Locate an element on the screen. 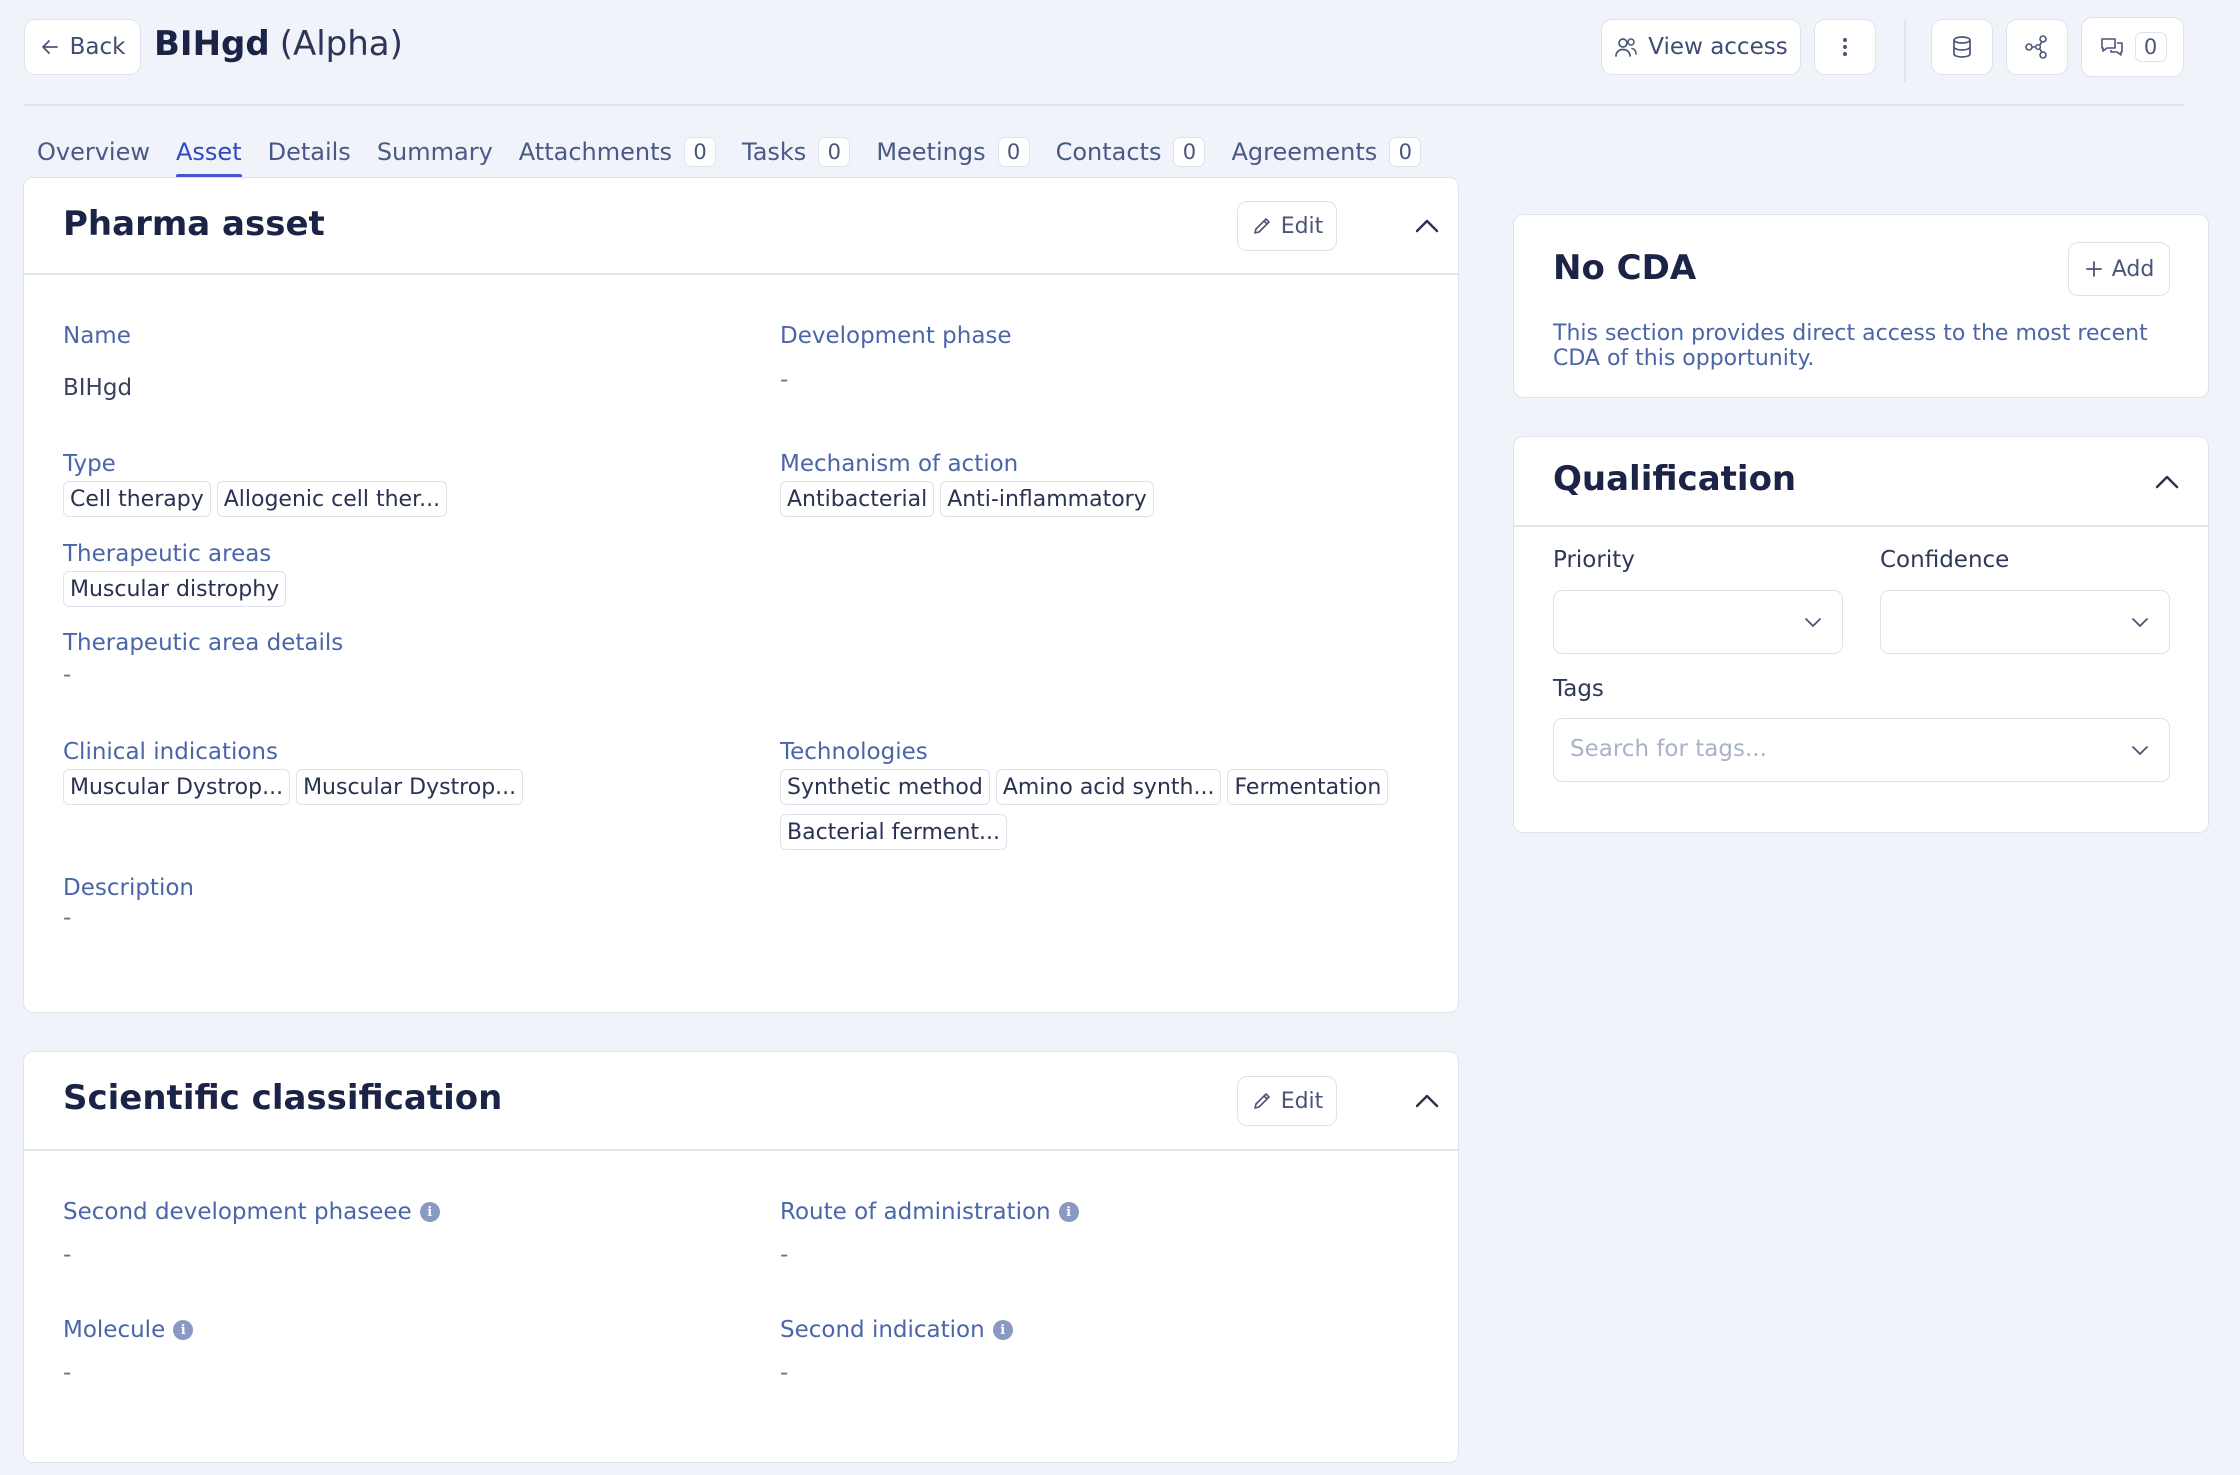  page-title-name: BIHgd is located at coordinates (212, 44).